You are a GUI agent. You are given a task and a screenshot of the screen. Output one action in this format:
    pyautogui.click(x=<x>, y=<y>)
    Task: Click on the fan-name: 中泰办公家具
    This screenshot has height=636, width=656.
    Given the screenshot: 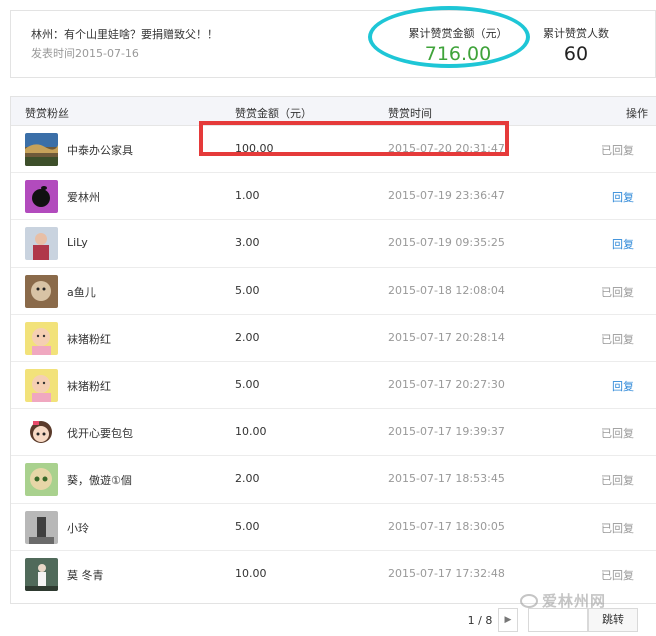 What is the action you would take?
    pyautogui.click(x=100, y=150)
    